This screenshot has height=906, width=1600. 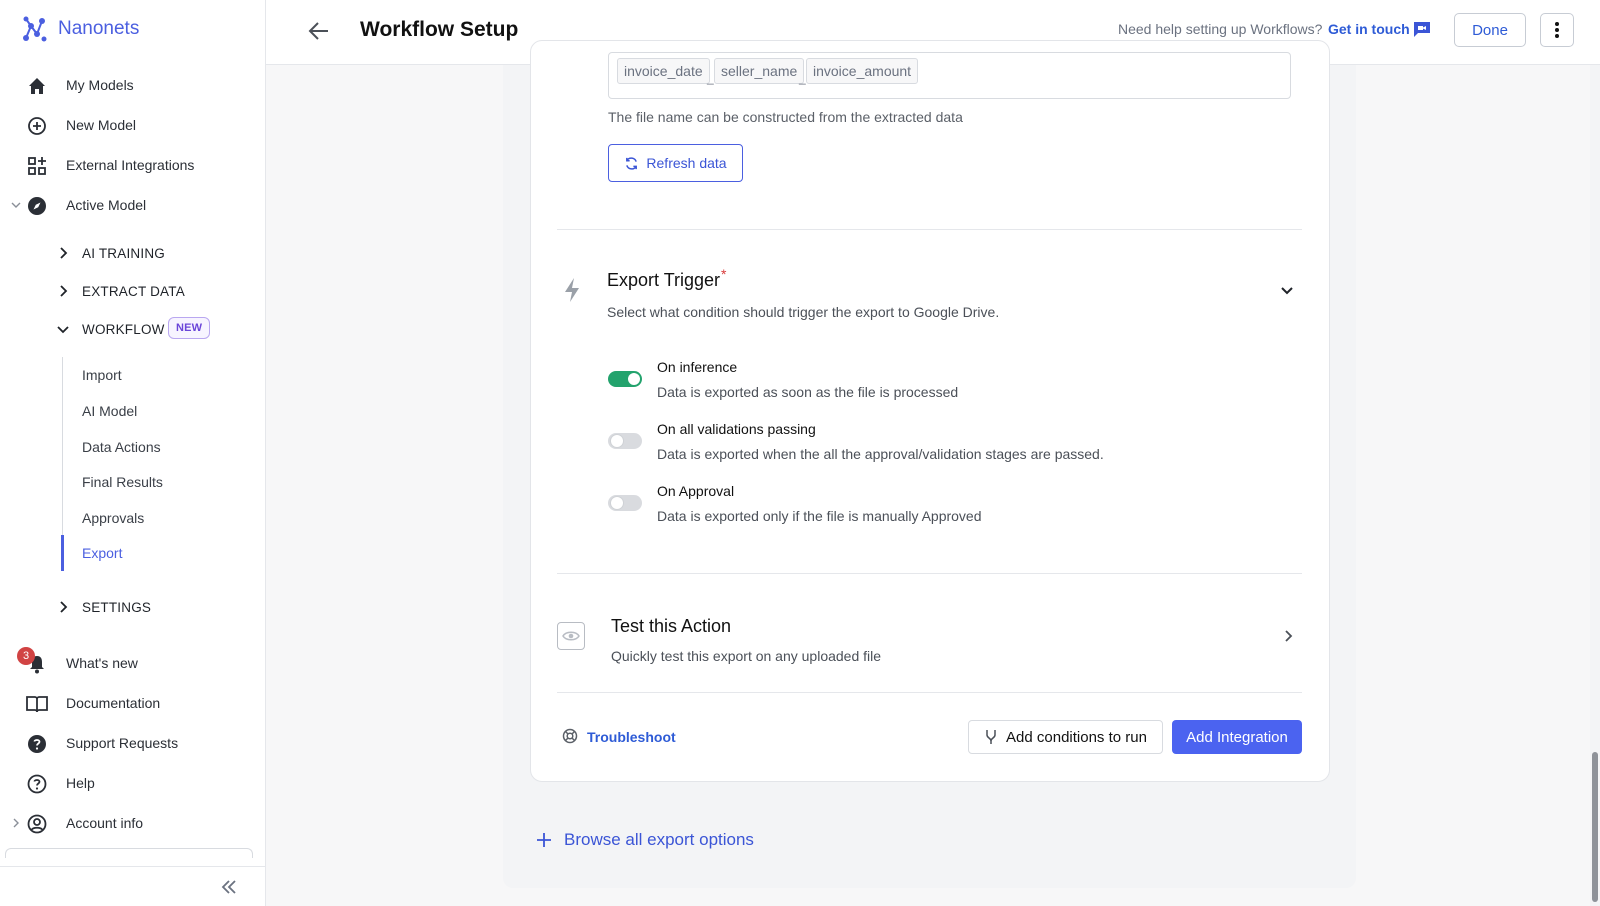 I want to click on workflow-item-ai-model: AI Model, so click(x=109, y=411).